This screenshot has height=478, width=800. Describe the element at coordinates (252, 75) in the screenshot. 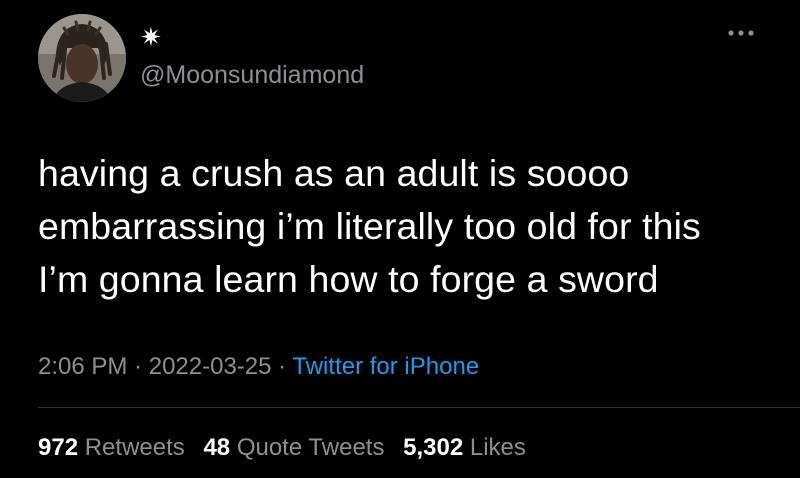

I see `user-handle: @Moonsundiamond` at that location.